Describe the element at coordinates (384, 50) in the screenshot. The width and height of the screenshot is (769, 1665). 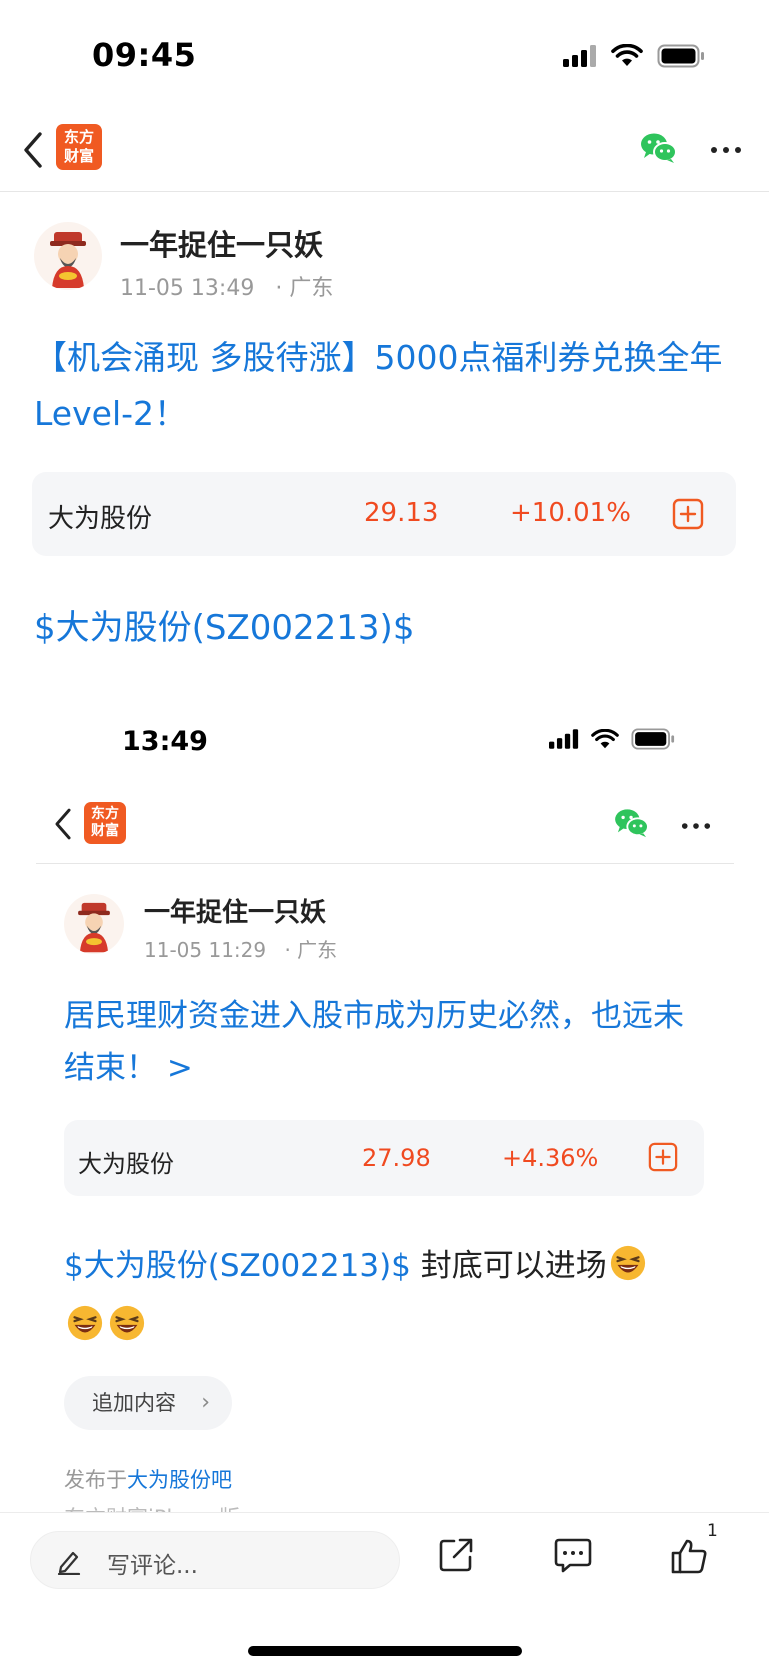
I see `status-bar: 09:45` at that location.